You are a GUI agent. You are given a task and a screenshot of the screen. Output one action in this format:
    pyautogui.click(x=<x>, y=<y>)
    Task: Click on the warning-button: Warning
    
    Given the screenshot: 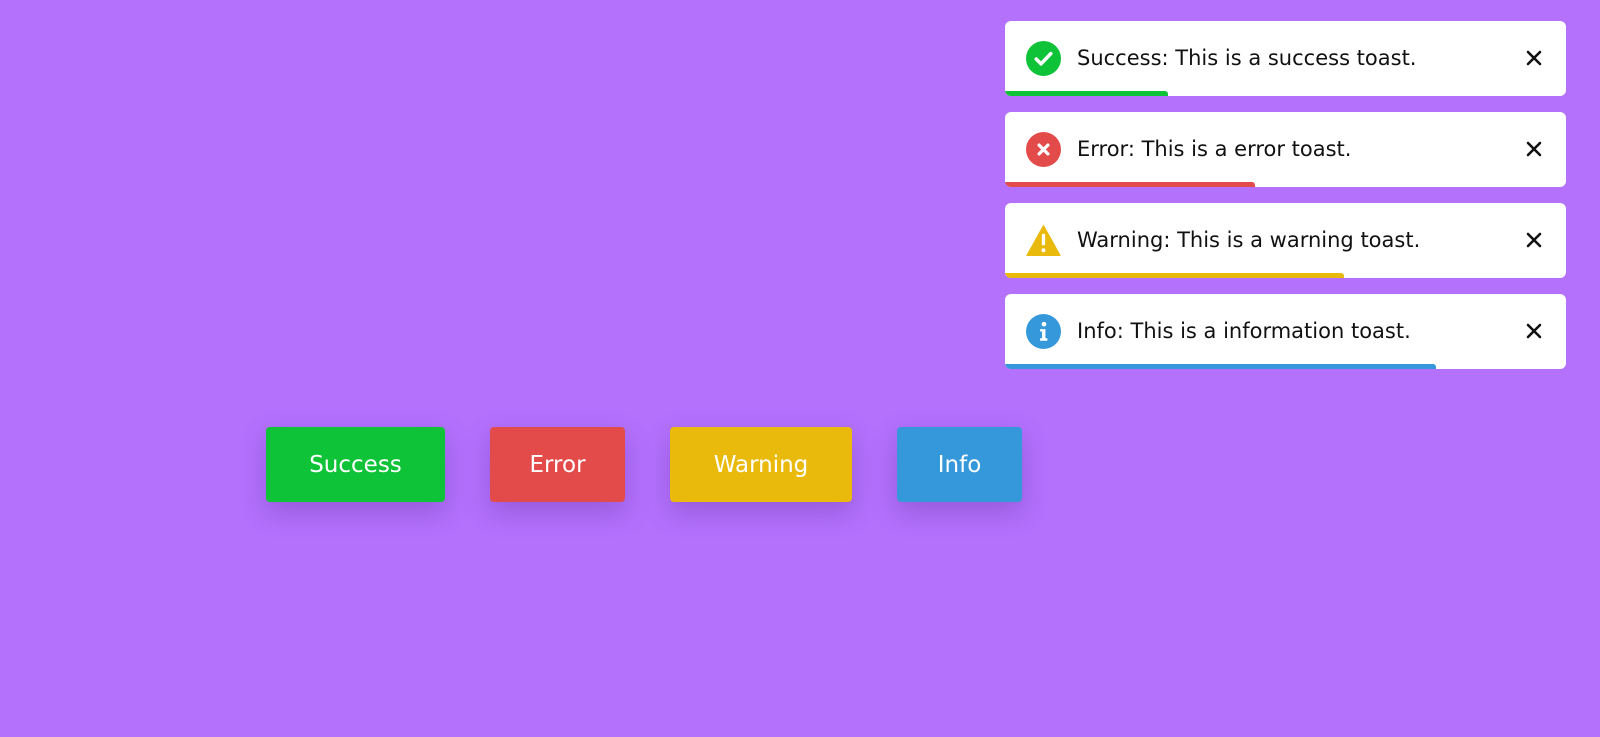 What is the action you would take?
    pyautogui.click(x=761, y=464)
    